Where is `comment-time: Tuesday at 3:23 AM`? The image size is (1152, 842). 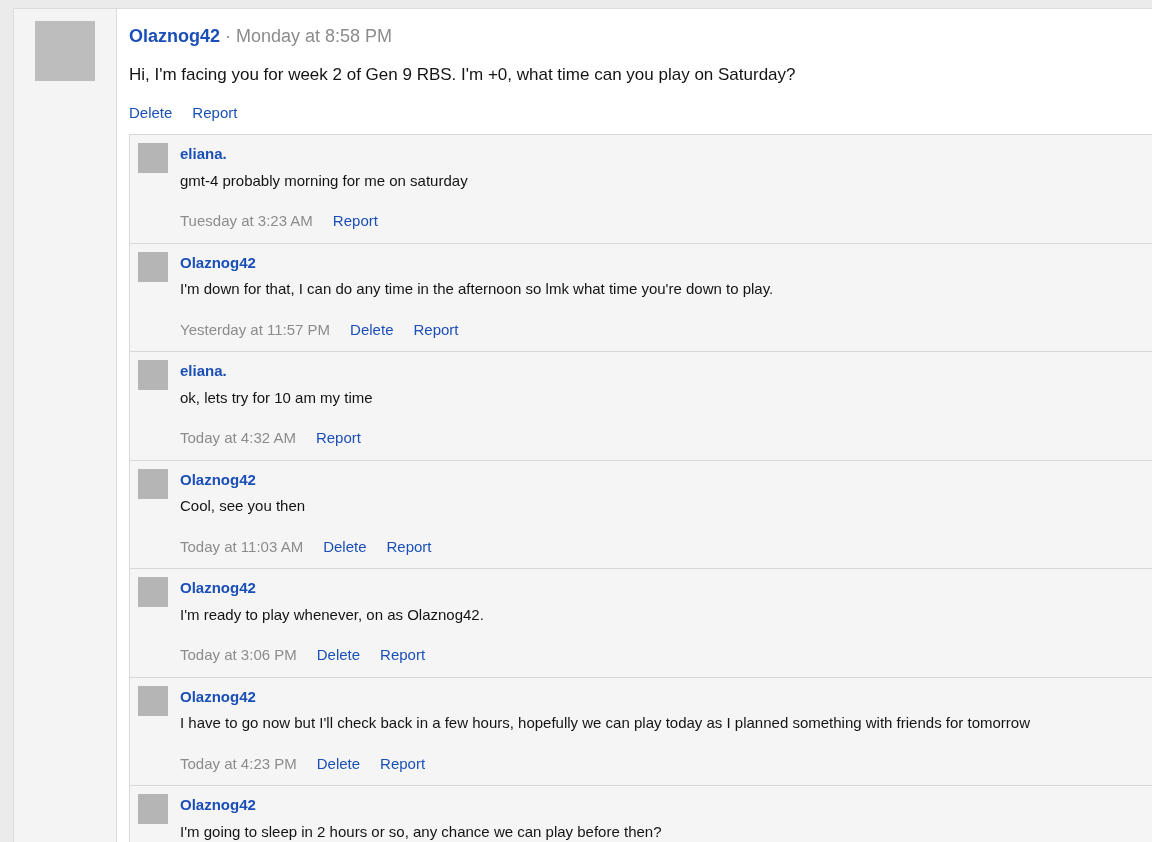 comment-time: Tuesday at 3:23 AM is located at coordinates (246, 221).